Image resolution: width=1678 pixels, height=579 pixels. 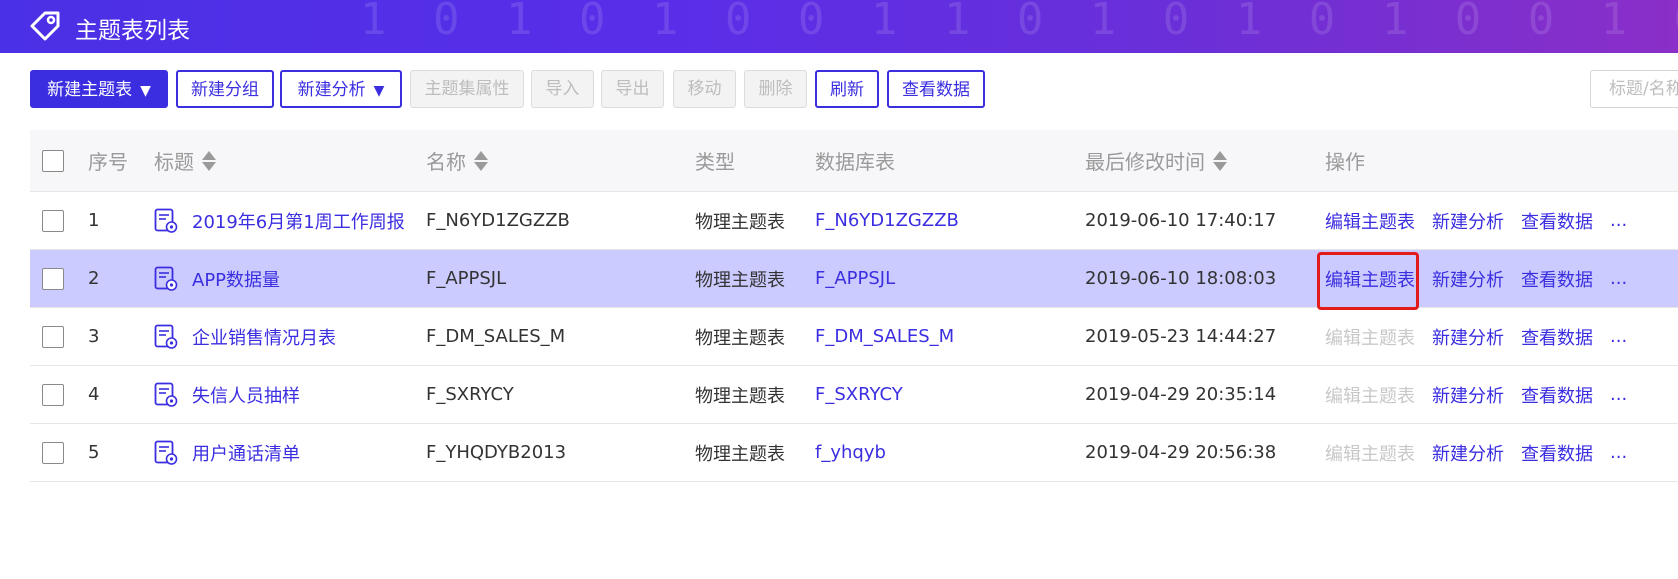 I want to click on row-title: 用户通话清单, so click(x=227, y=452).